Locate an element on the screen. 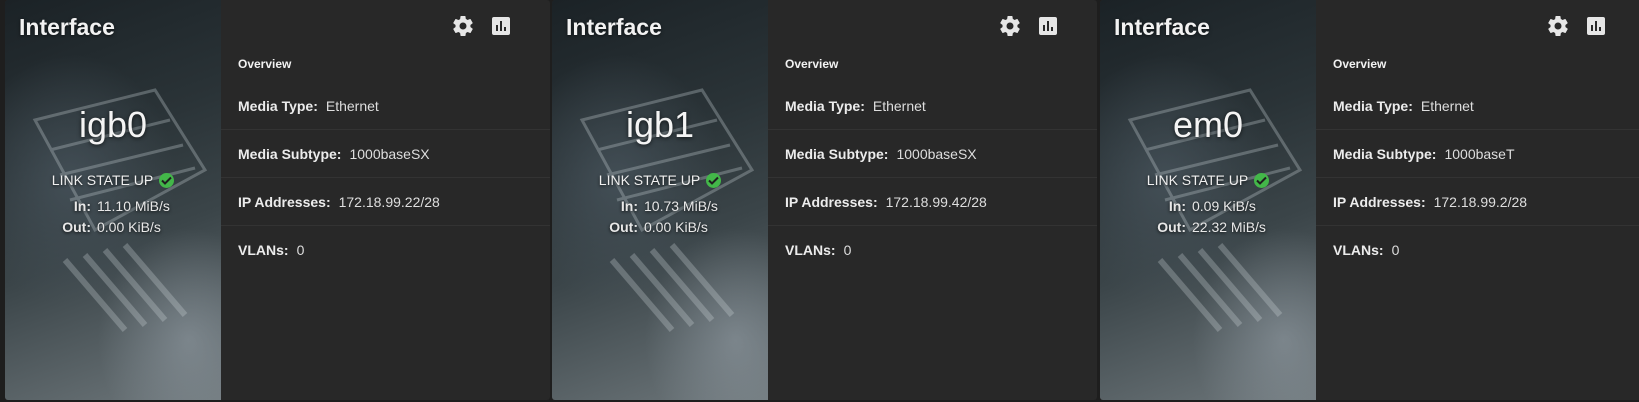 This screenshot has height=402, width=1639. ip-addresses-value: 172.18.99.22/28 is located at coordinates (389, 201).